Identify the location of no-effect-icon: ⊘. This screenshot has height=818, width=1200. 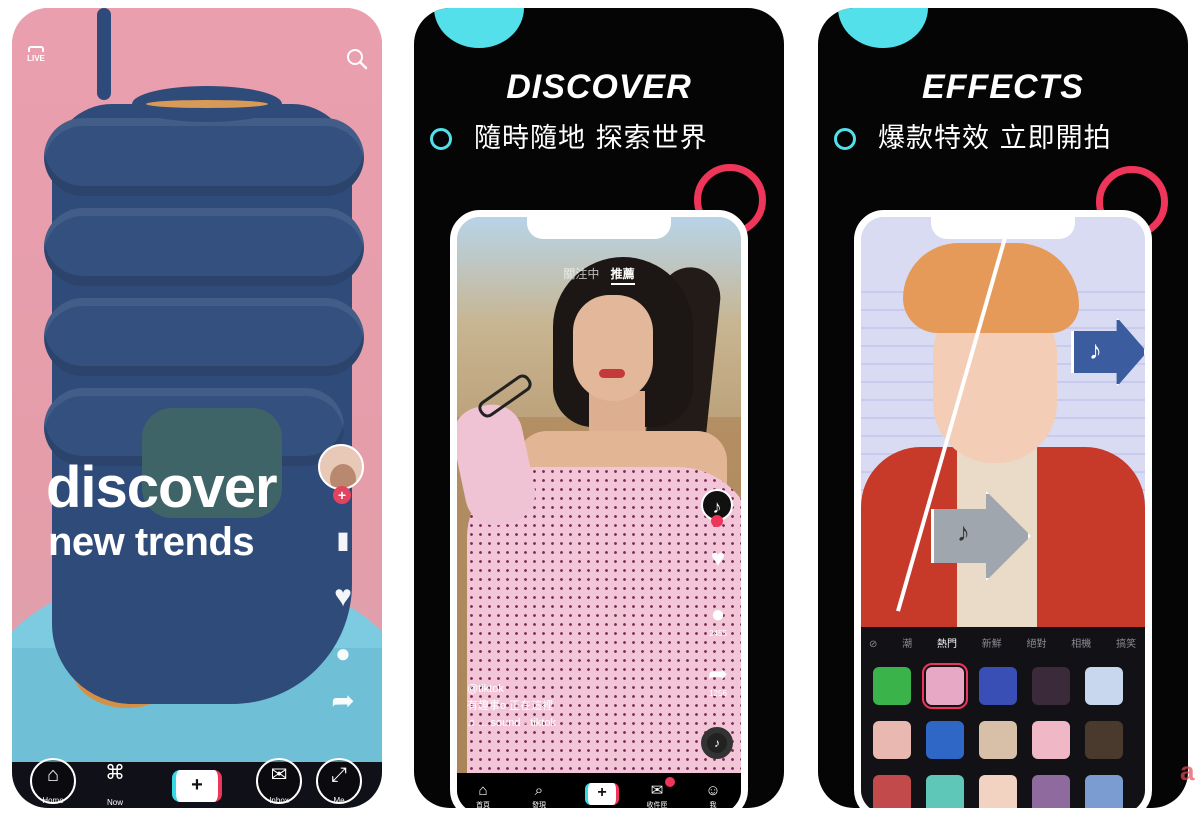
(873, 644).